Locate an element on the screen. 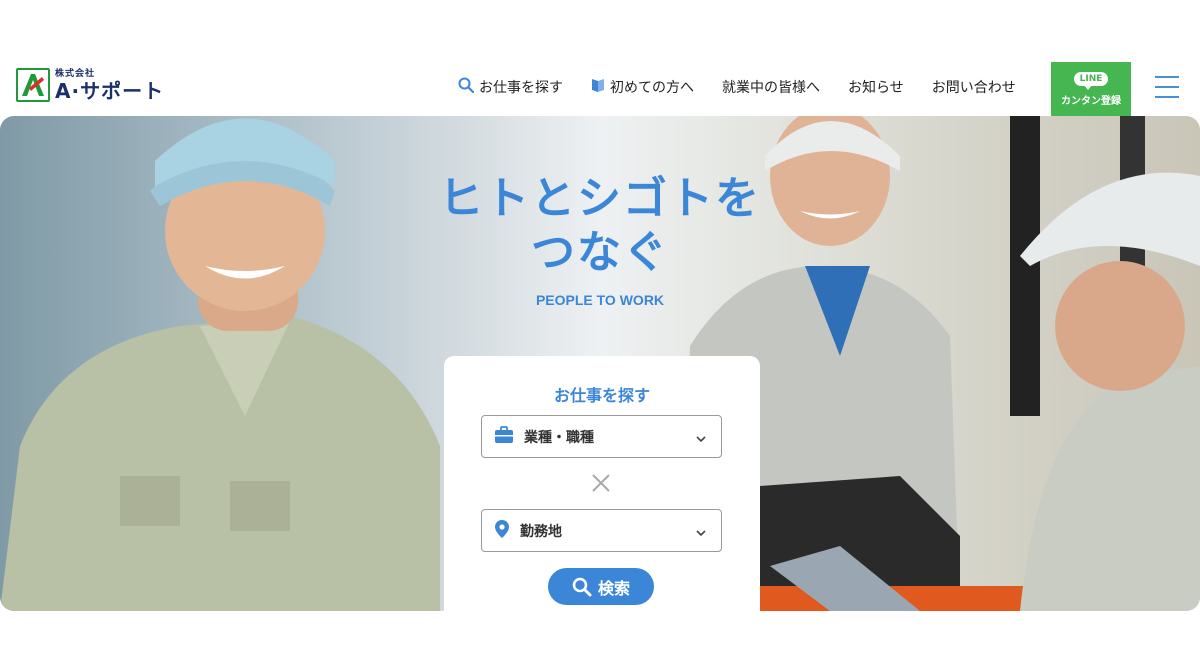 The image size is (1200, 672). book-icon is located at coordinates (598, 87).